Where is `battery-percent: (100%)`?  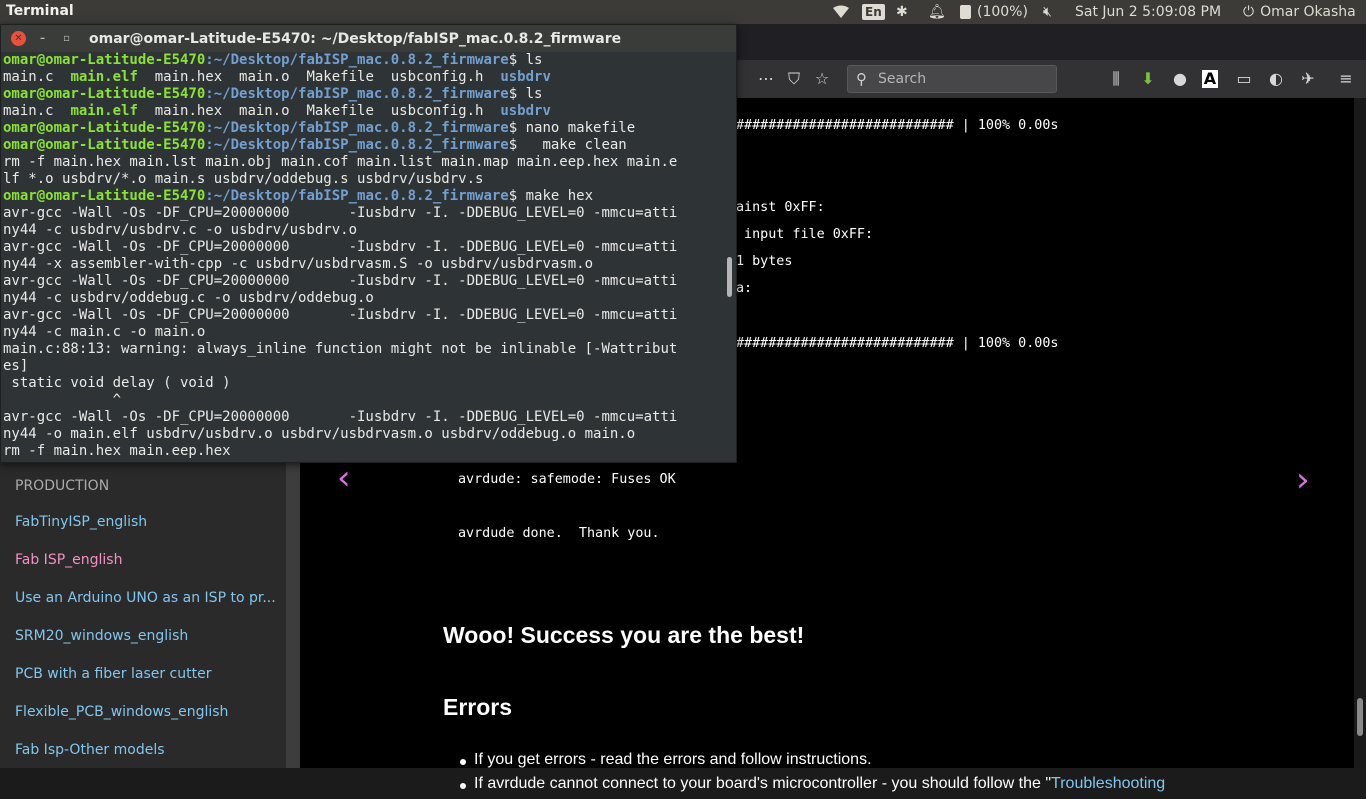
battery-percent: (100%) is located at coordinates (1002, 12).